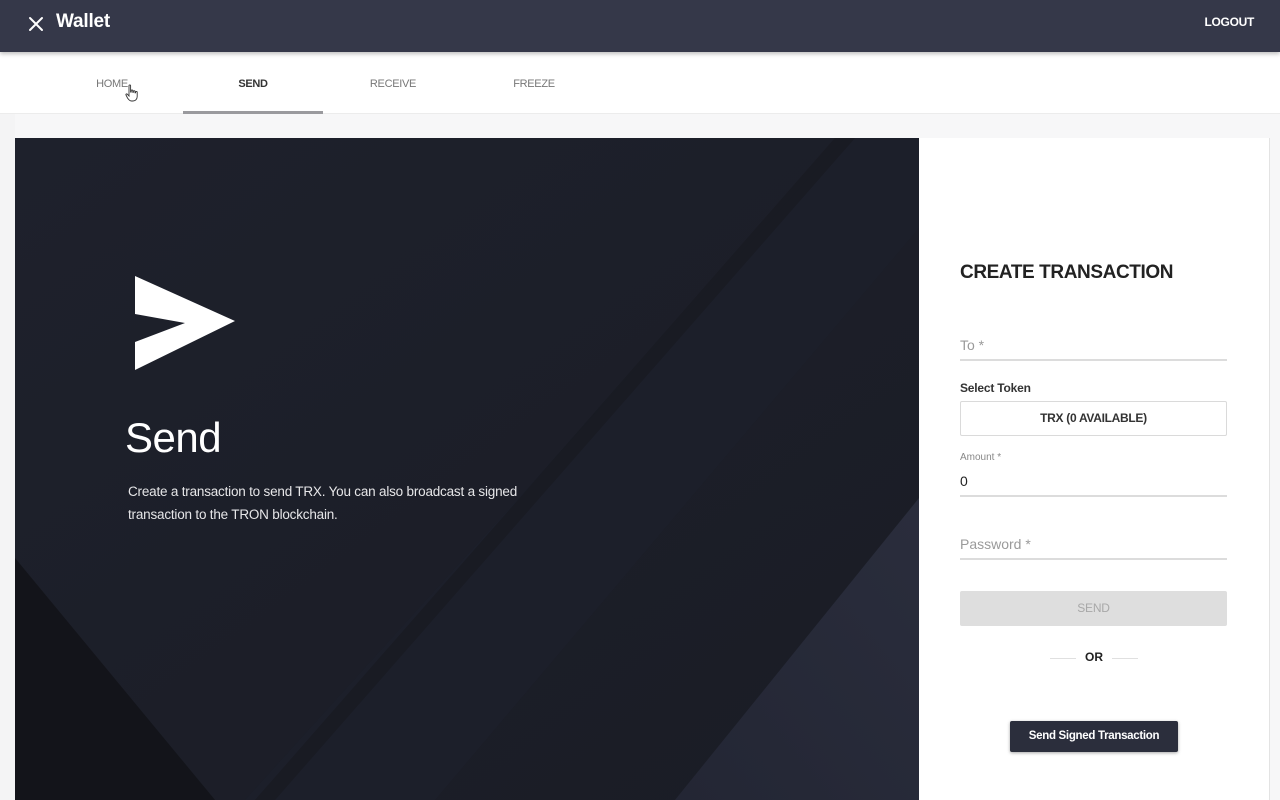 Image resolution: width=1280 pixels, height=800 pixels. I want to click on tab-freeze: FREEZE, so click(534, 83).